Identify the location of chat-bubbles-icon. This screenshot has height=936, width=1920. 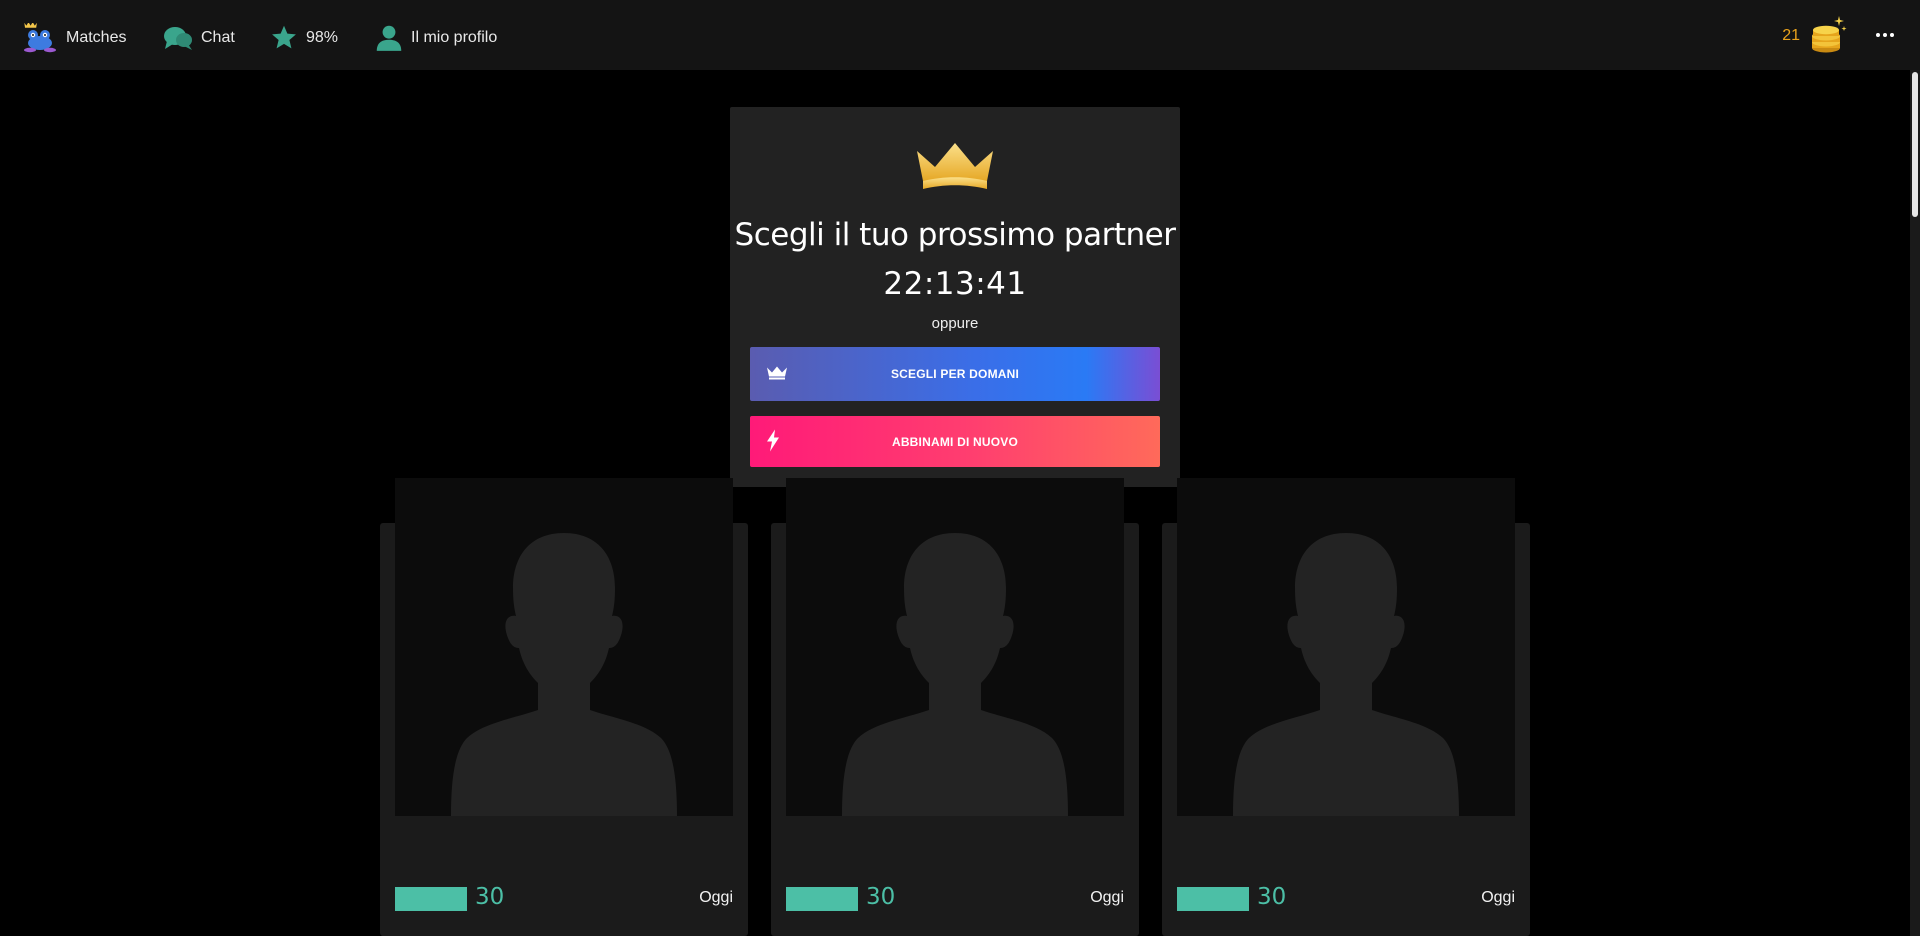
(178, 38).